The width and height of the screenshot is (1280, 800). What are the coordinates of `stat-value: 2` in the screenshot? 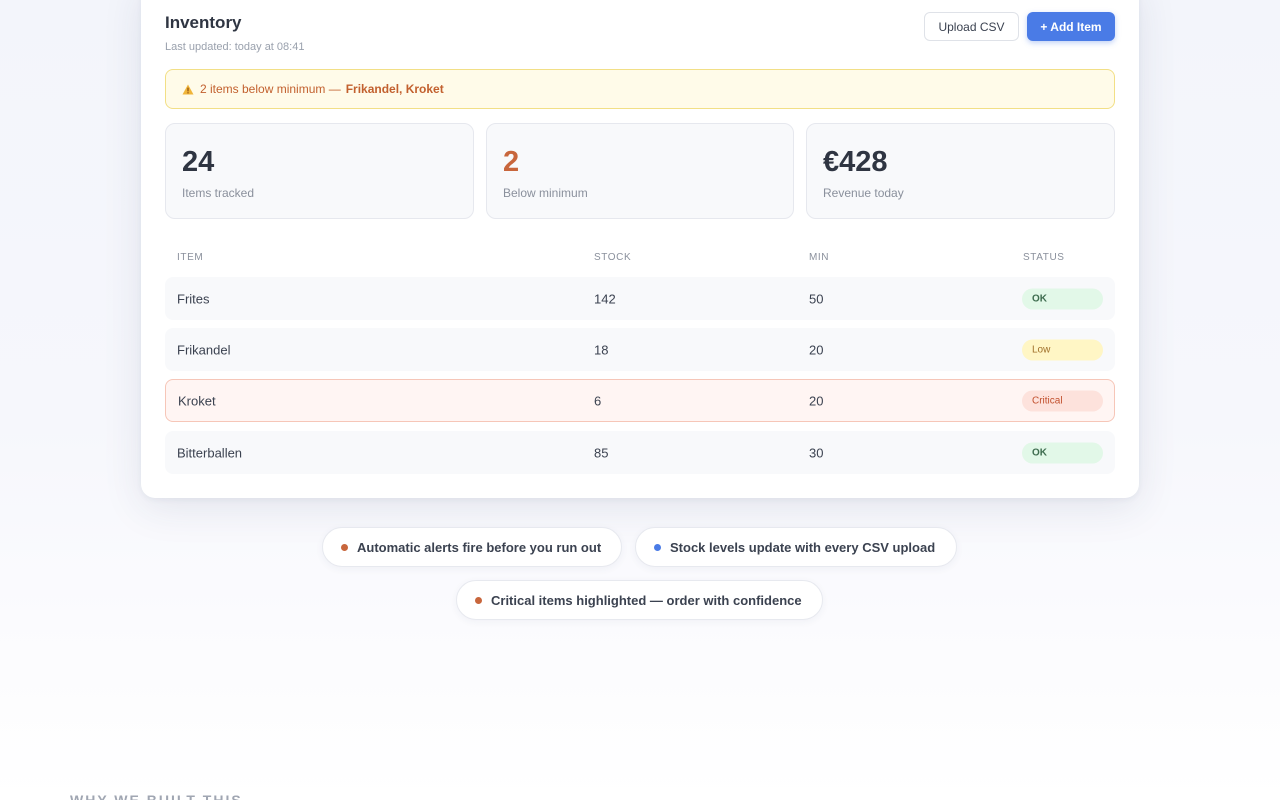 It's located at (511, 162).